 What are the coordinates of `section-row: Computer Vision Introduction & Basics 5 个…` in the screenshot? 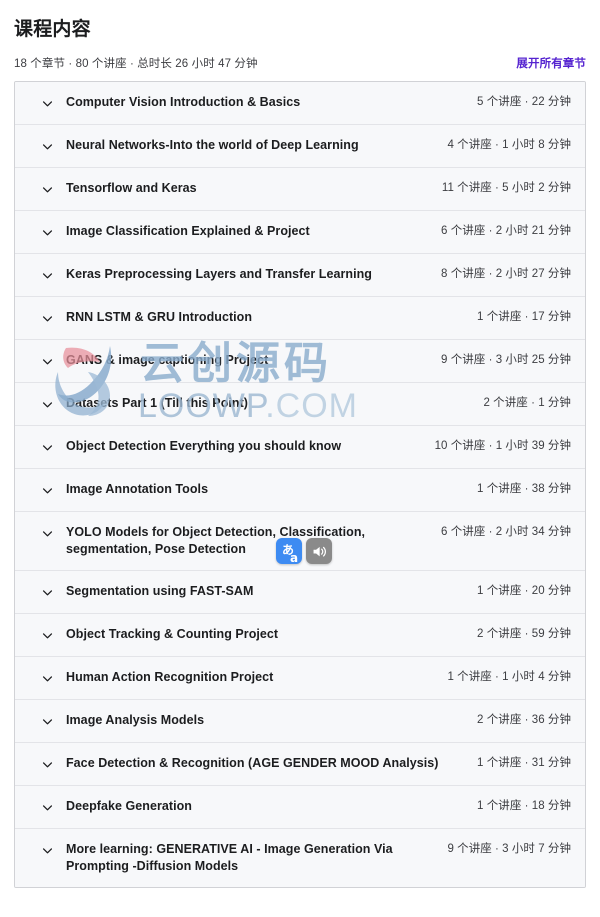 It's located at (300, 103).